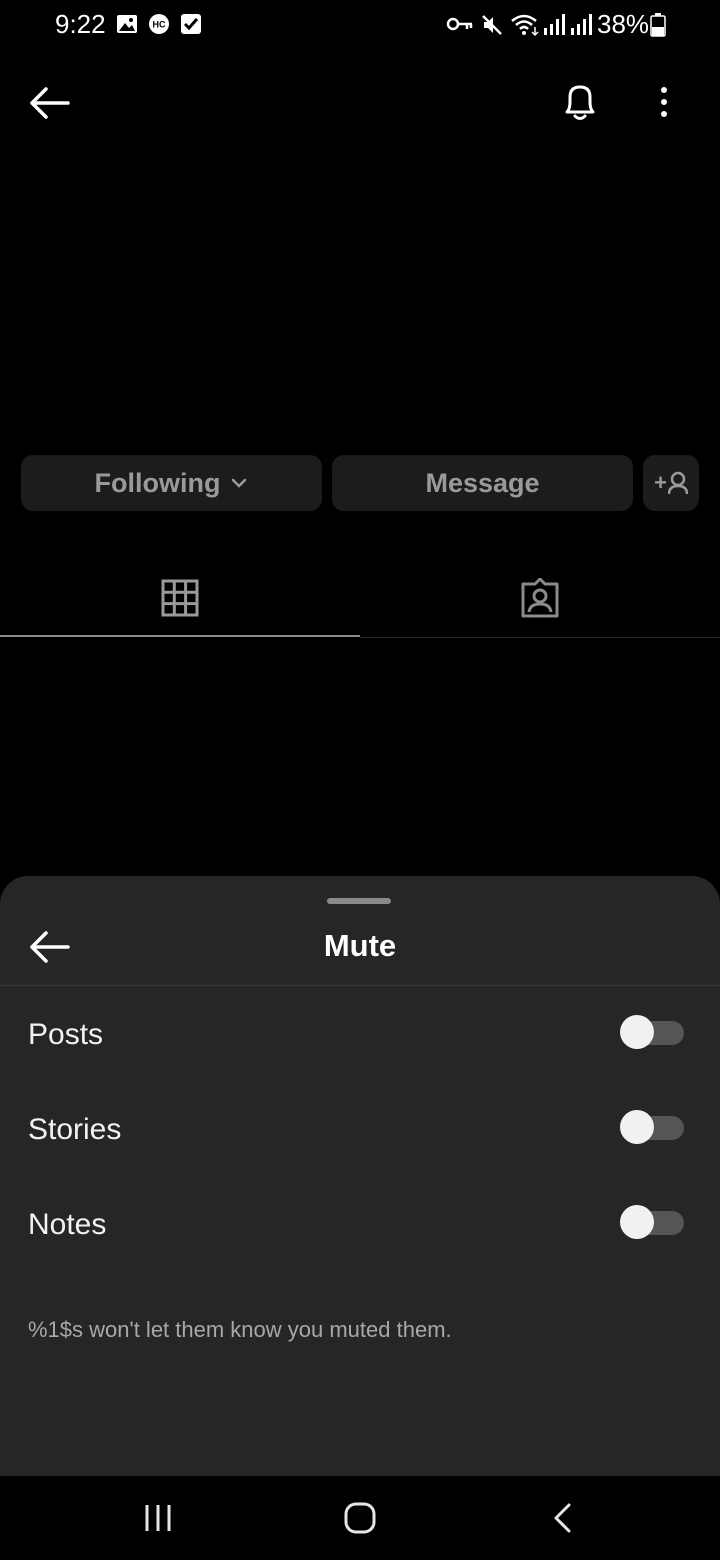 Image resolution: width=720 pixels, height=1560 pixels. I want to click on back-button, so click(49, 103).